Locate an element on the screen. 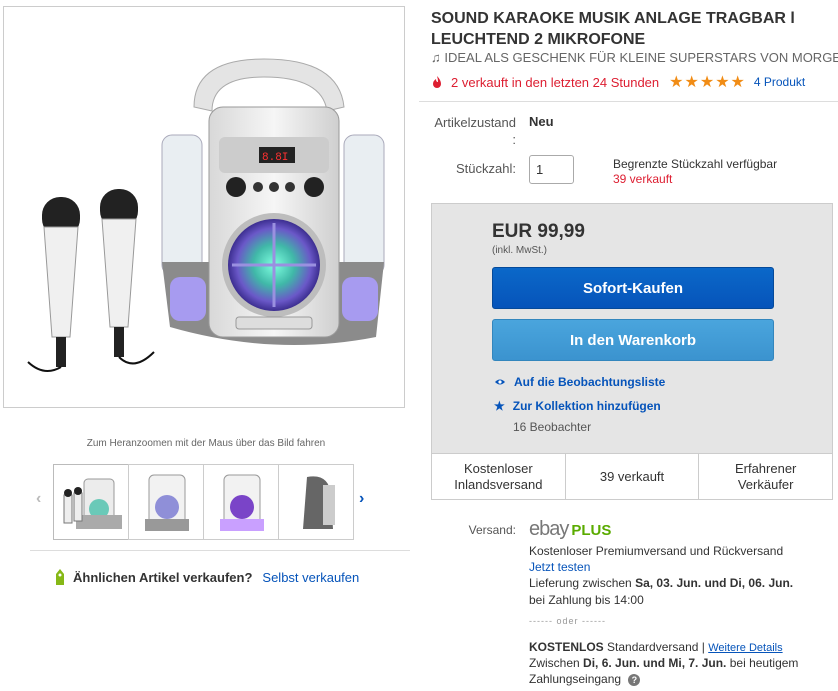 This screenshot has width=838, height=691. stat-line: Verkäufer is located at coordinates (765, 484).